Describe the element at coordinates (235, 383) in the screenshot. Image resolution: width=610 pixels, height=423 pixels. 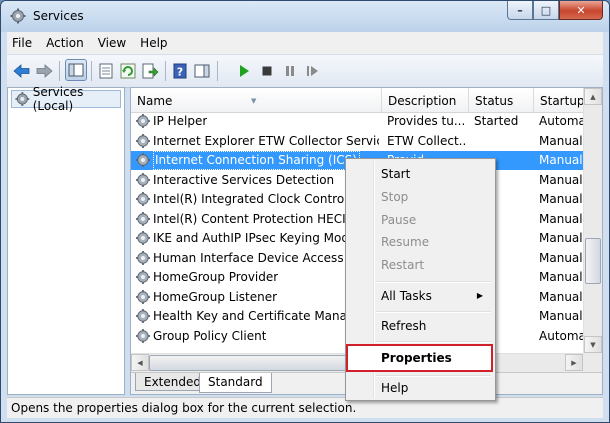
I see `tab-standard: Standard` at that location.